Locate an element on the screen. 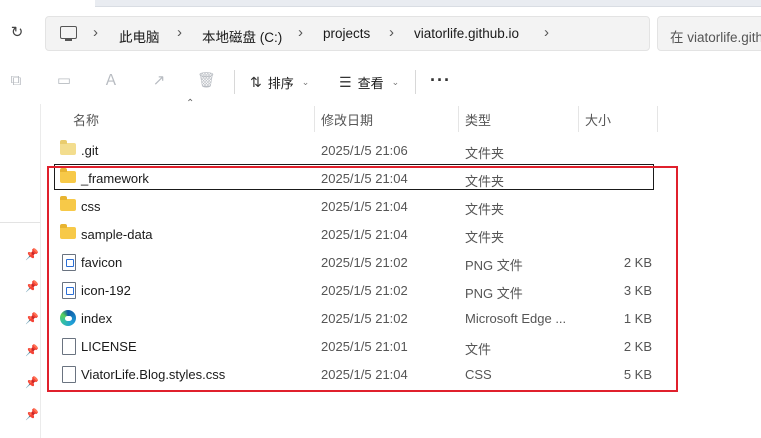  refresh-icon: ↻ is located at coordinates (17, 33).